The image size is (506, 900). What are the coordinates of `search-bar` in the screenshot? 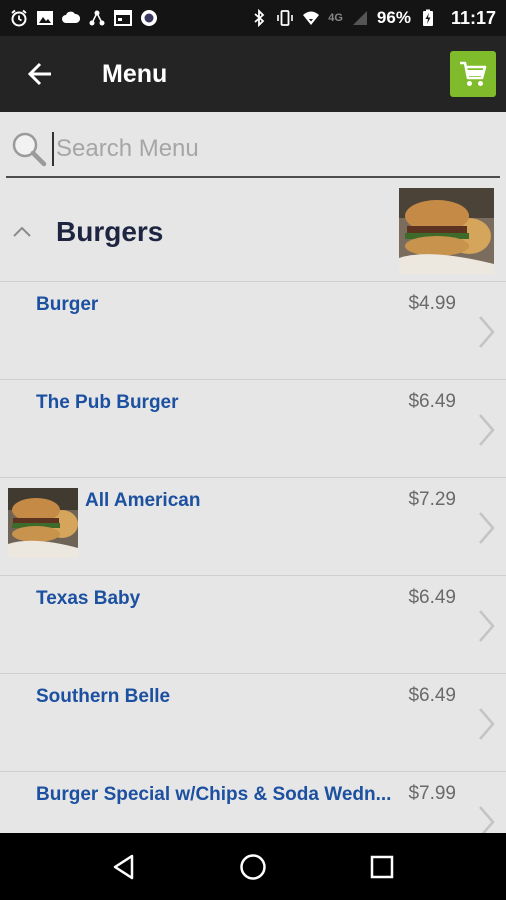 It's located at (253, 150).